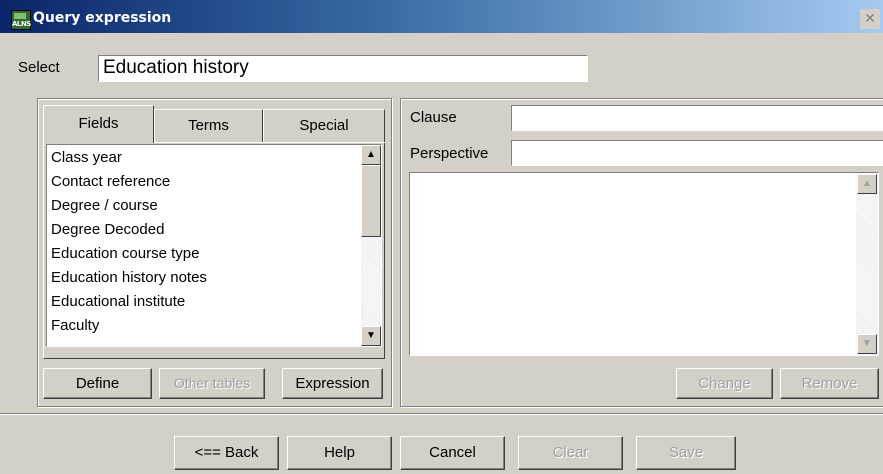 This screenshot has width=883, height=474. Describe the element at coordinates (433, 117) in the screenshot. I see `clause-label: Clause` at that location.